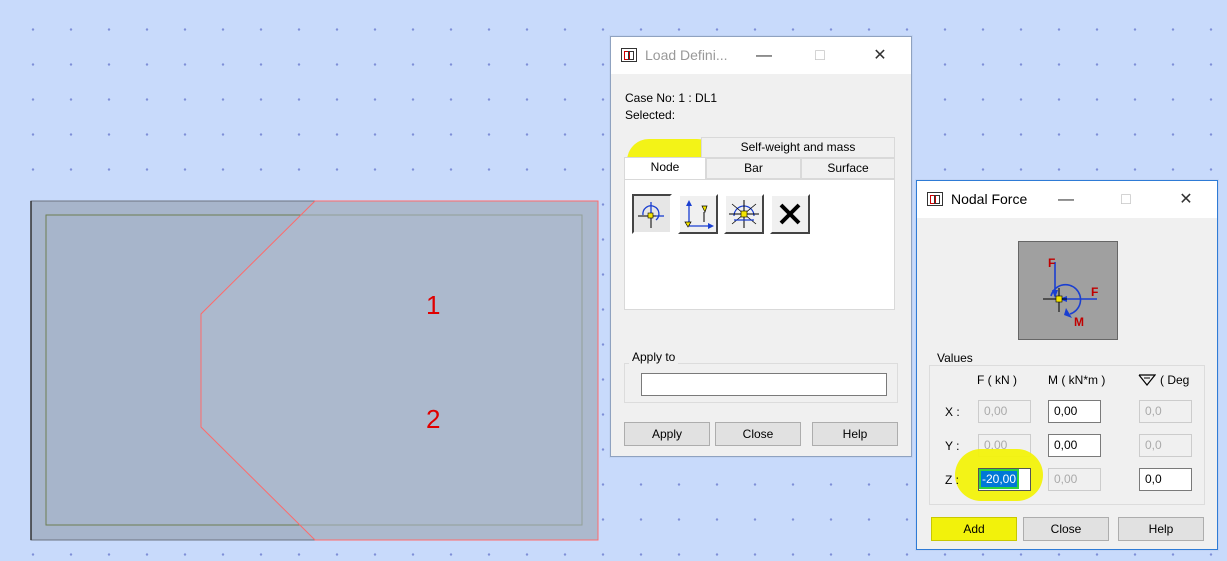 This screenshot has width=1227, height=561. I want to click on angle-column-header: ( Deg, so click(1175, 380).